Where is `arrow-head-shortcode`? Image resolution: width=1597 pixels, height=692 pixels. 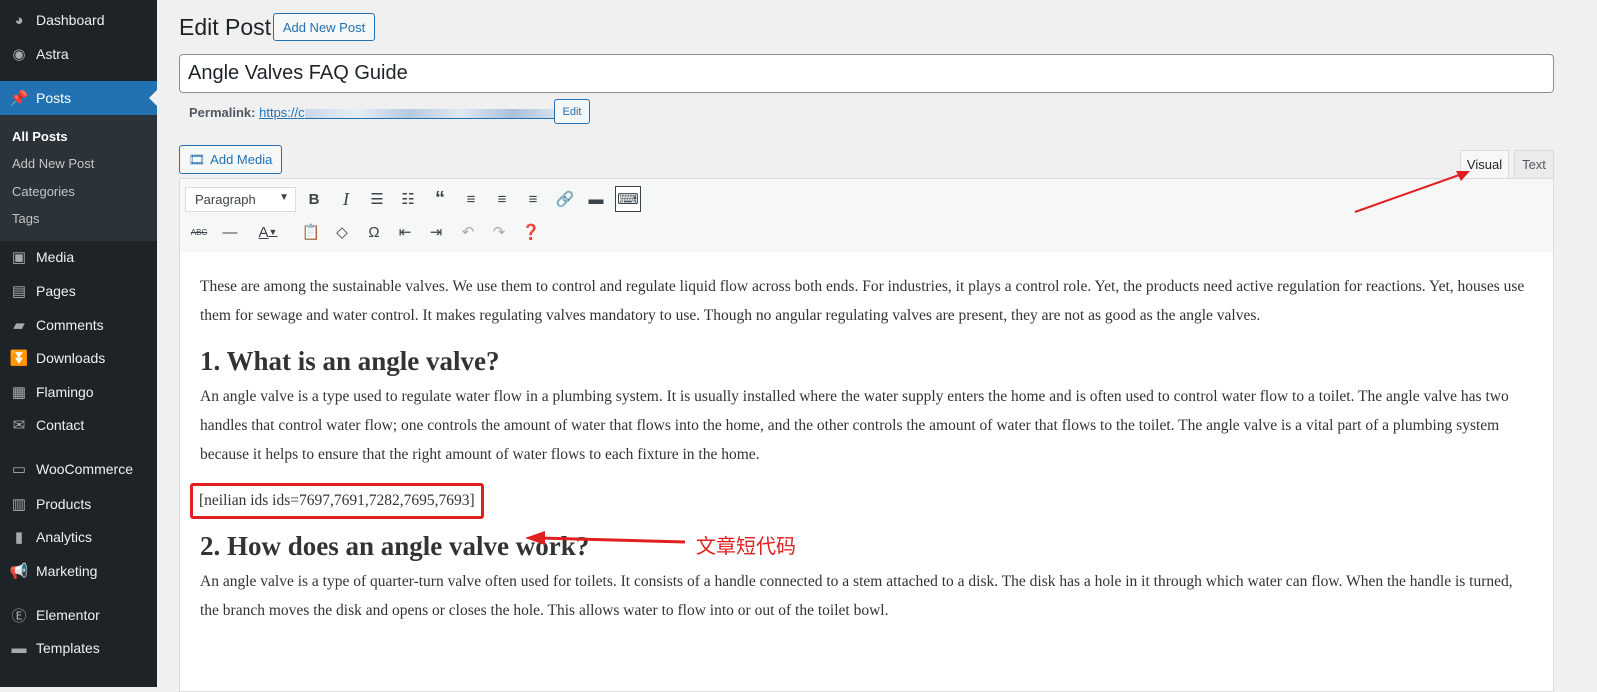 arrow-head-shortcode is located at coordinates (535, 538).